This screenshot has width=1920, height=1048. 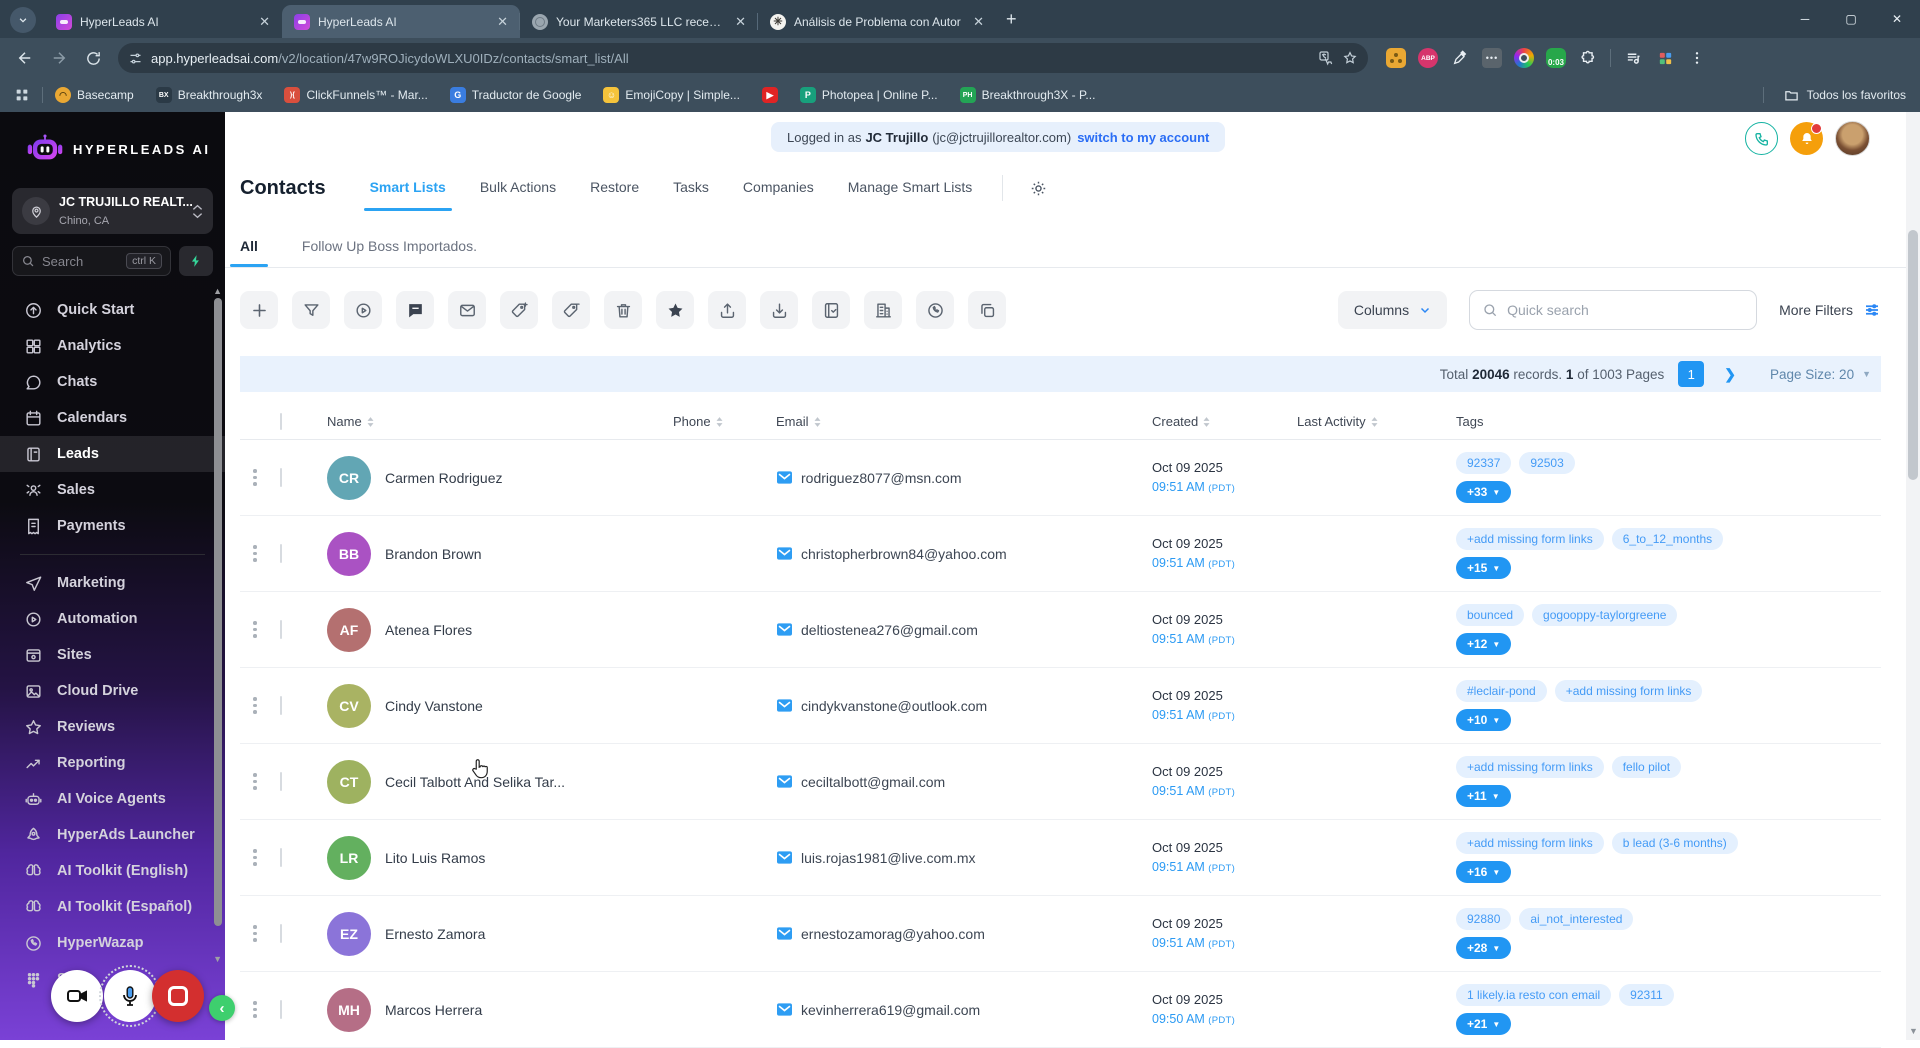 I want to click on contact-verify-button, so click(x=831, y=310).